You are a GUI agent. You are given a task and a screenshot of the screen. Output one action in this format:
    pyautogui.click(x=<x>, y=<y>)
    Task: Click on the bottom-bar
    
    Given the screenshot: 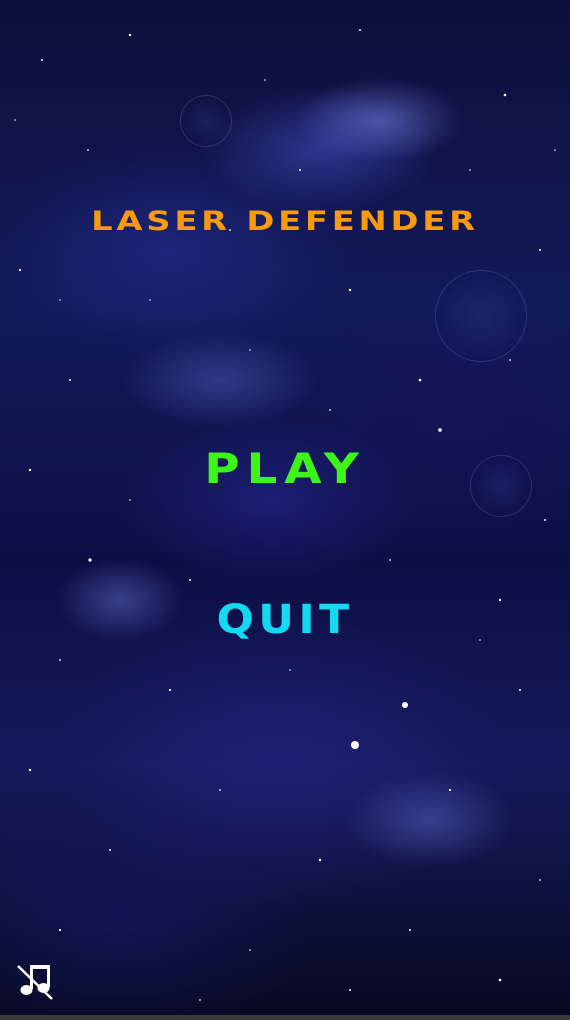 What is the action you would take?
    pyautogui.click(x=285, y=1017)
    